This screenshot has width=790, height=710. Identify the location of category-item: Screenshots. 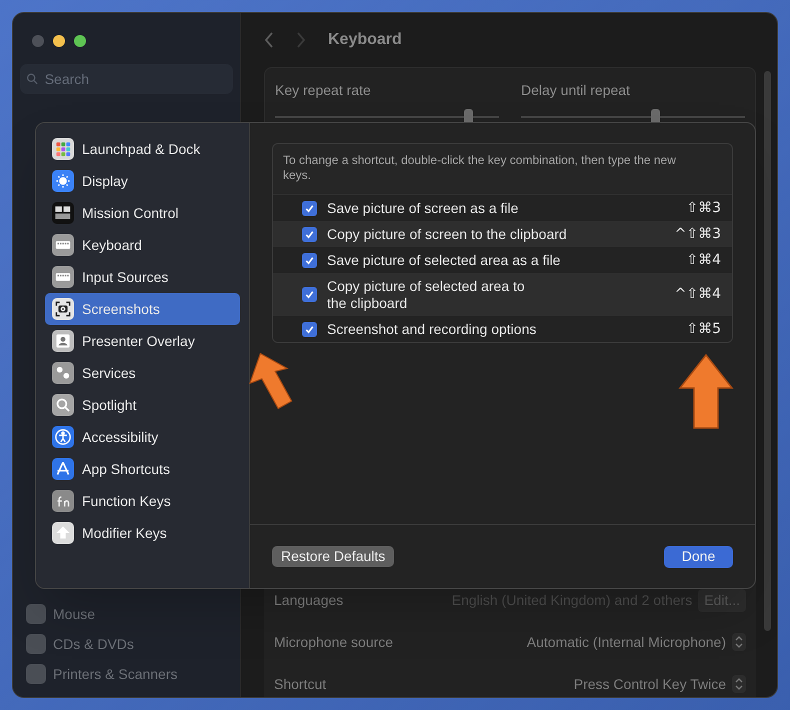
(142, 309).